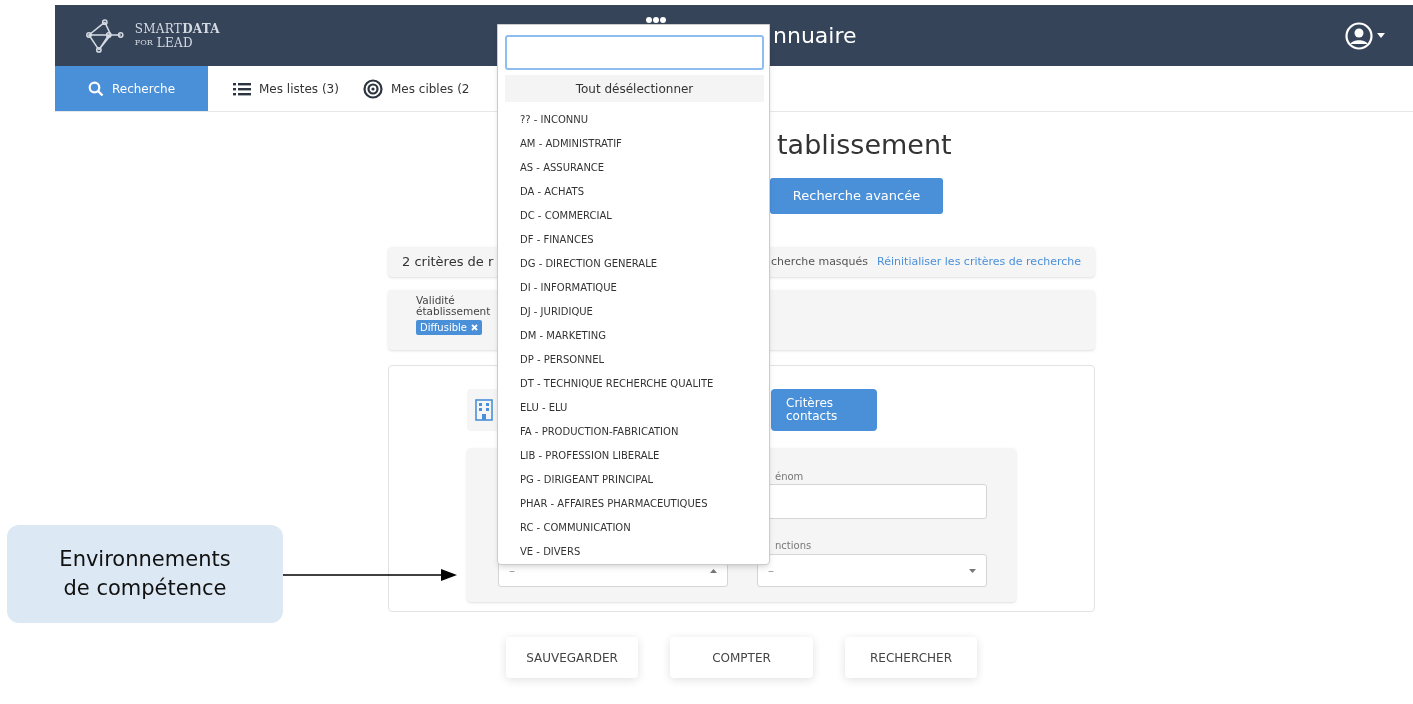 This screenshot has height=704, width=1413. I want to click on dropdown-option: DC - COMMERCIAL, so click(633, 216).